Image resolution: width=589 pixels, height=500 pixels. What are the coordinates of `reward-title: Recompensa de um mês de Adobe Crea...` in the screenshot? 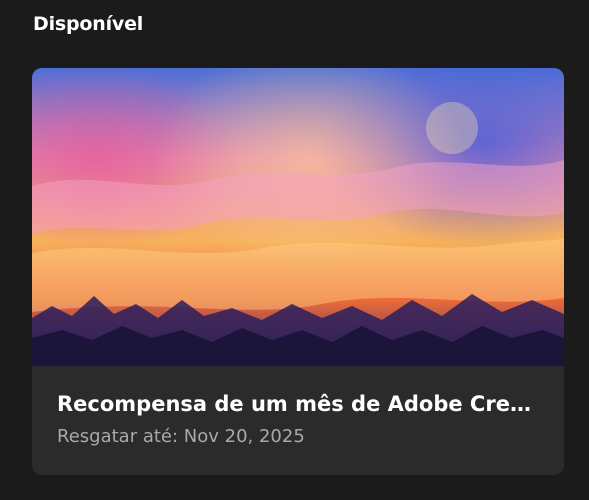 It's located at (299, 404).